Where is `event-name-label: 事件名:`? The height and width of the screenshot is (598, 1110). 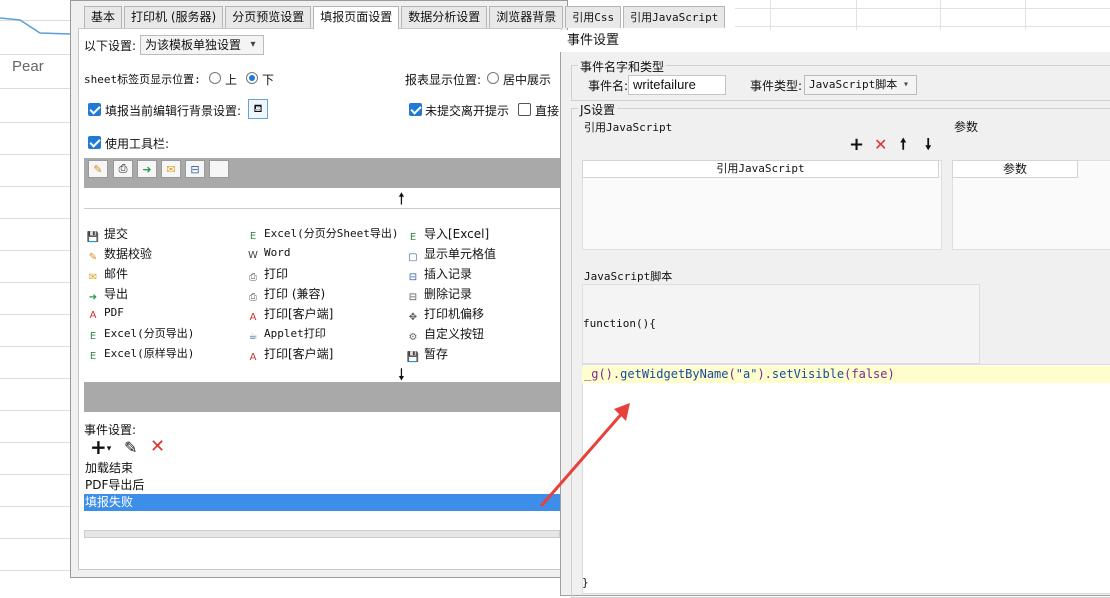 event-name-label: 事件名: is located at coordinates (608, 86).